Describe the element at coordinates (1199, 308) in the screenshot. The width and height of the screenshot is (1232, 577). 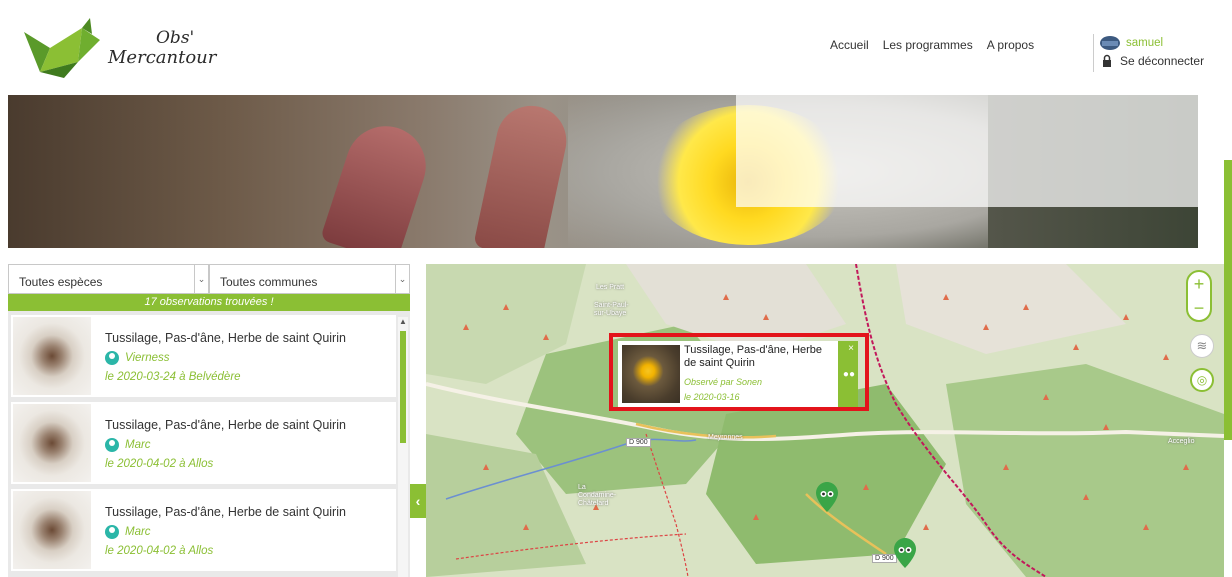
I see `zoom-out-button: −` at that location.